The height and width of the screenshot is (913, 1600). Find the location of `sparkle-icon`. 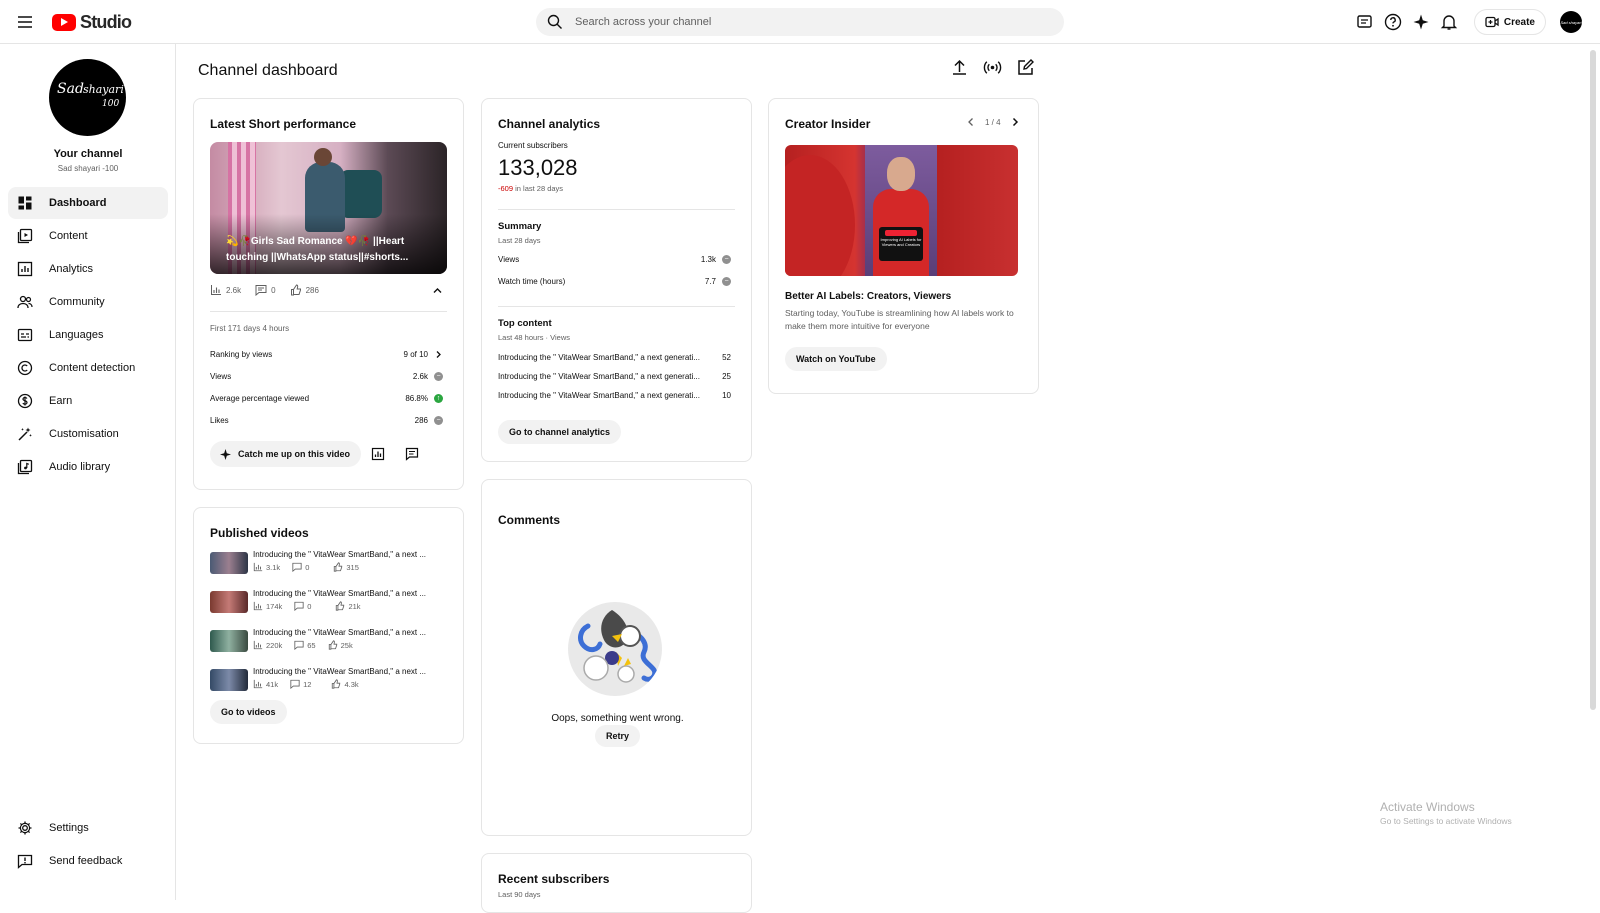

sparkle-icon is located at coordinates (1421, 22).